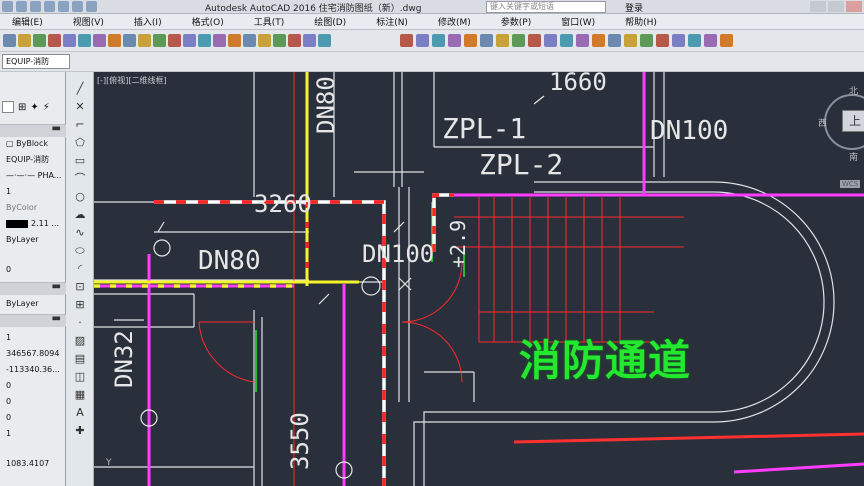  What do you see at coordinates (516, 21) in the screenshot?
I see `menu-parametric: 参数(P)` at bounding box center [516, 21].